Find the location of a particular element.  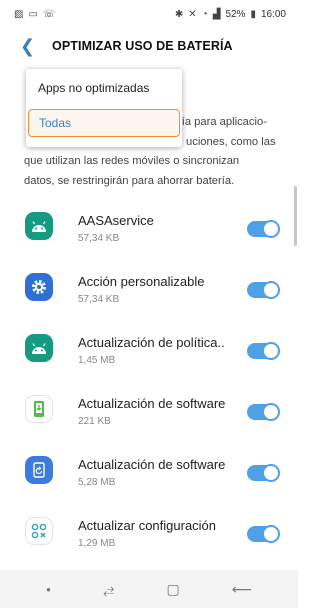

list-item: Actualizar configuración 1,29 MB is located at coordinates (149, 531).